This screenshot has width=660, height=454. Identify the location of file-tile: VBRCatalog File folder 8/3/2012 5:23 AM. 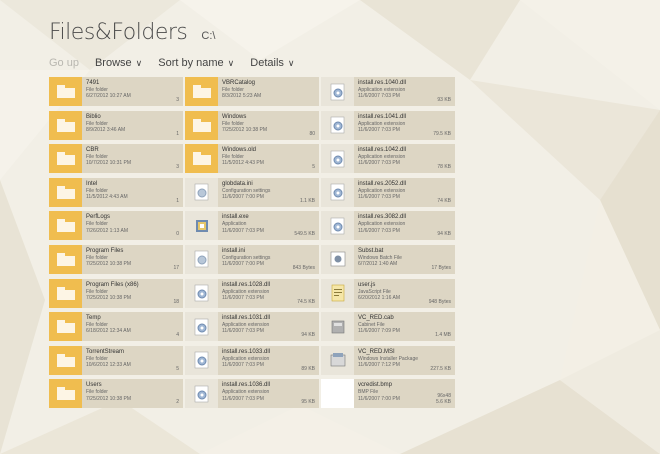
(252, 91).